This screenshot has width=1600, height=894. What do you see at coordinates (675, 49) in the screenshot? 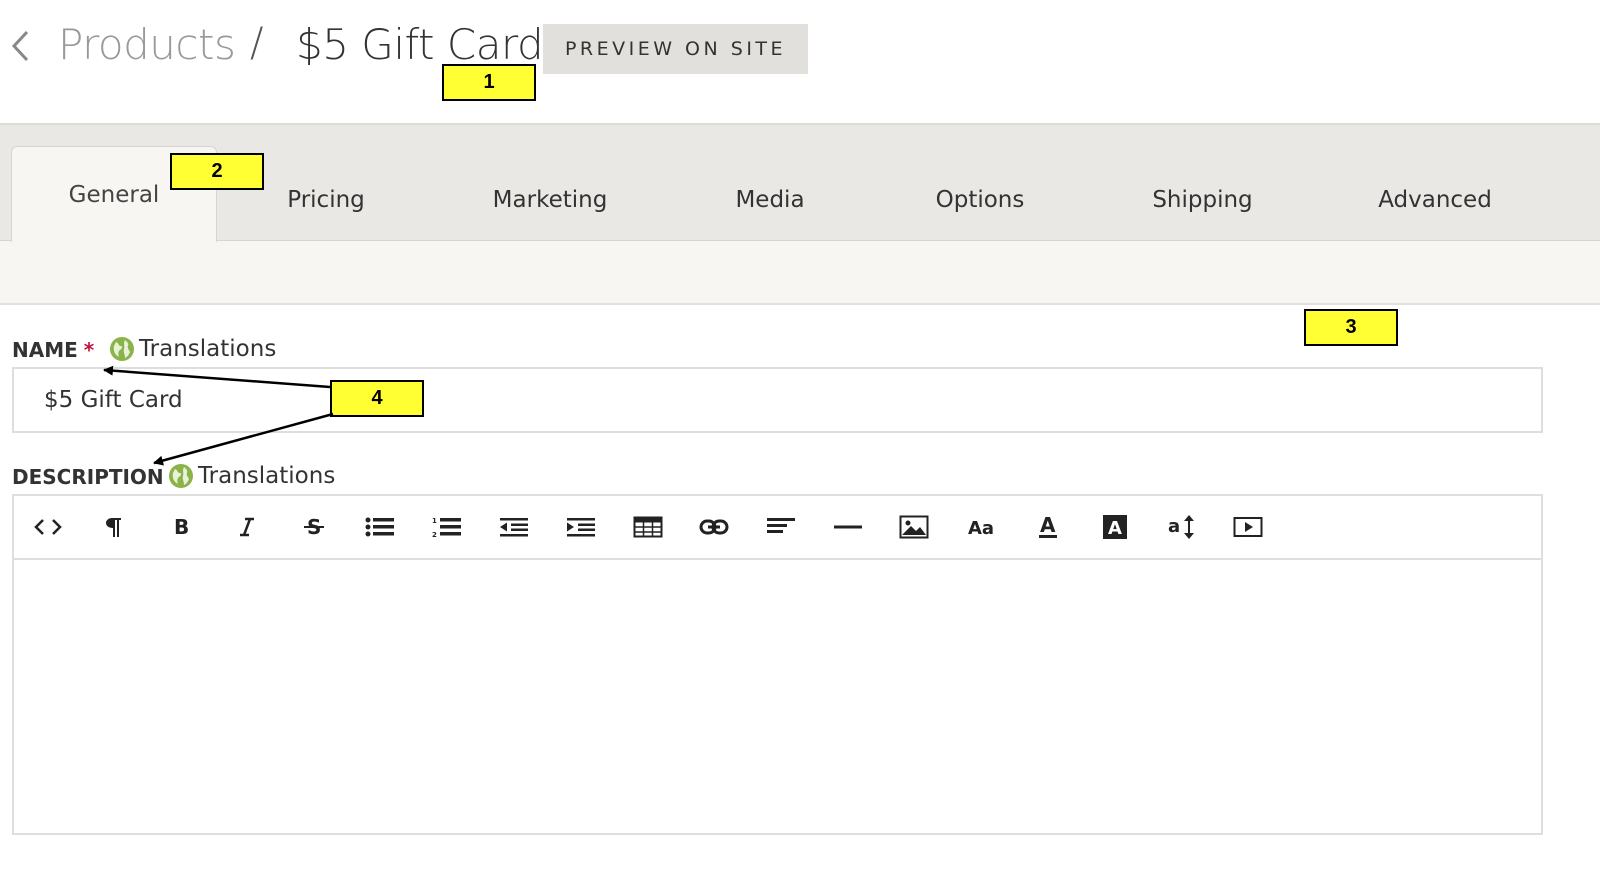
I see `preview-on-site-button: PREVIEW ON SITE` at bounding box center [675, 49].